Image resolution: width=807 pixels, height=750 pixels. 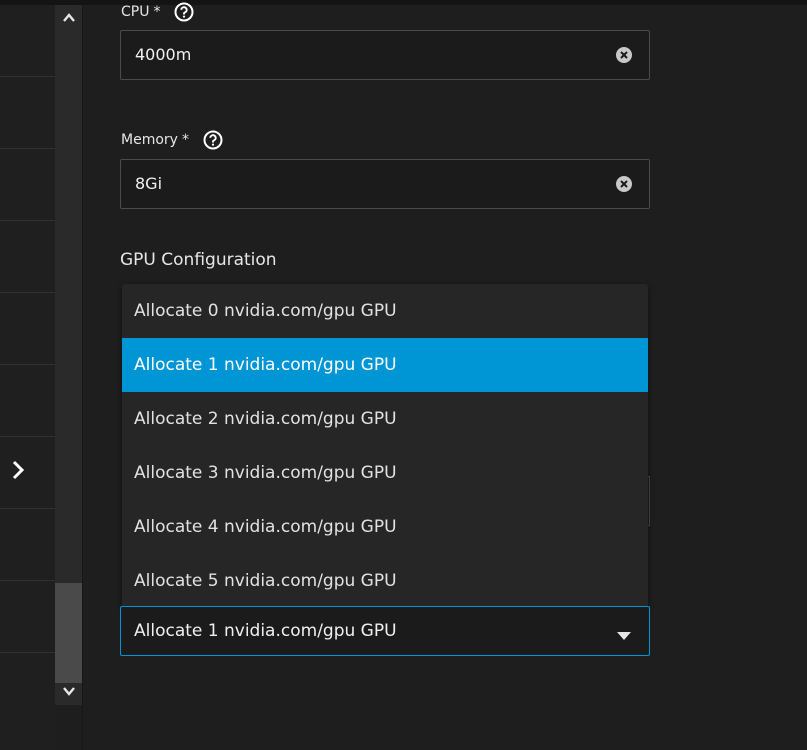 I want to click on scrollbar-track, so click(x=68, y=633).